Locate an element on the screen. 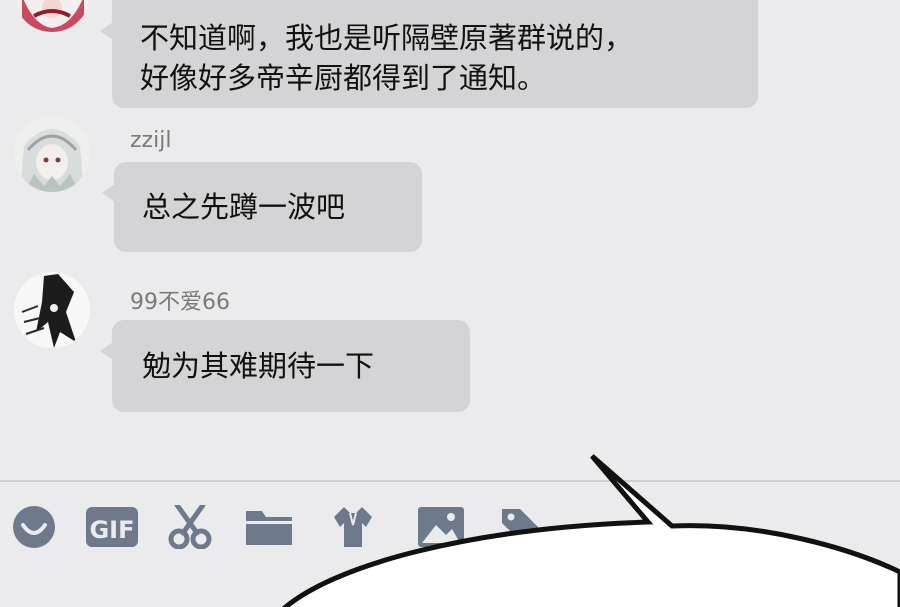 This screenshot has height=607, width=900. tag-icon is located at coordinates (521, 527).